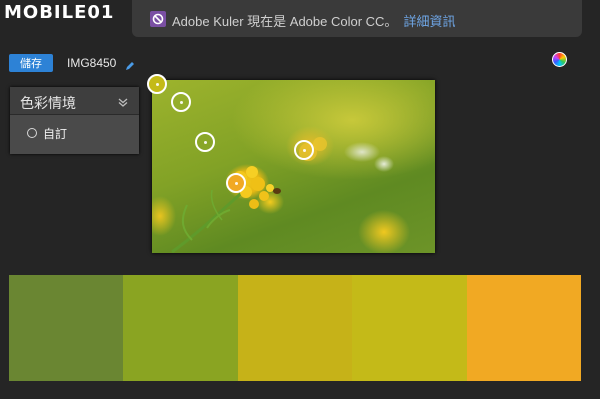  I want to click on radio-button, so click(32, 133).